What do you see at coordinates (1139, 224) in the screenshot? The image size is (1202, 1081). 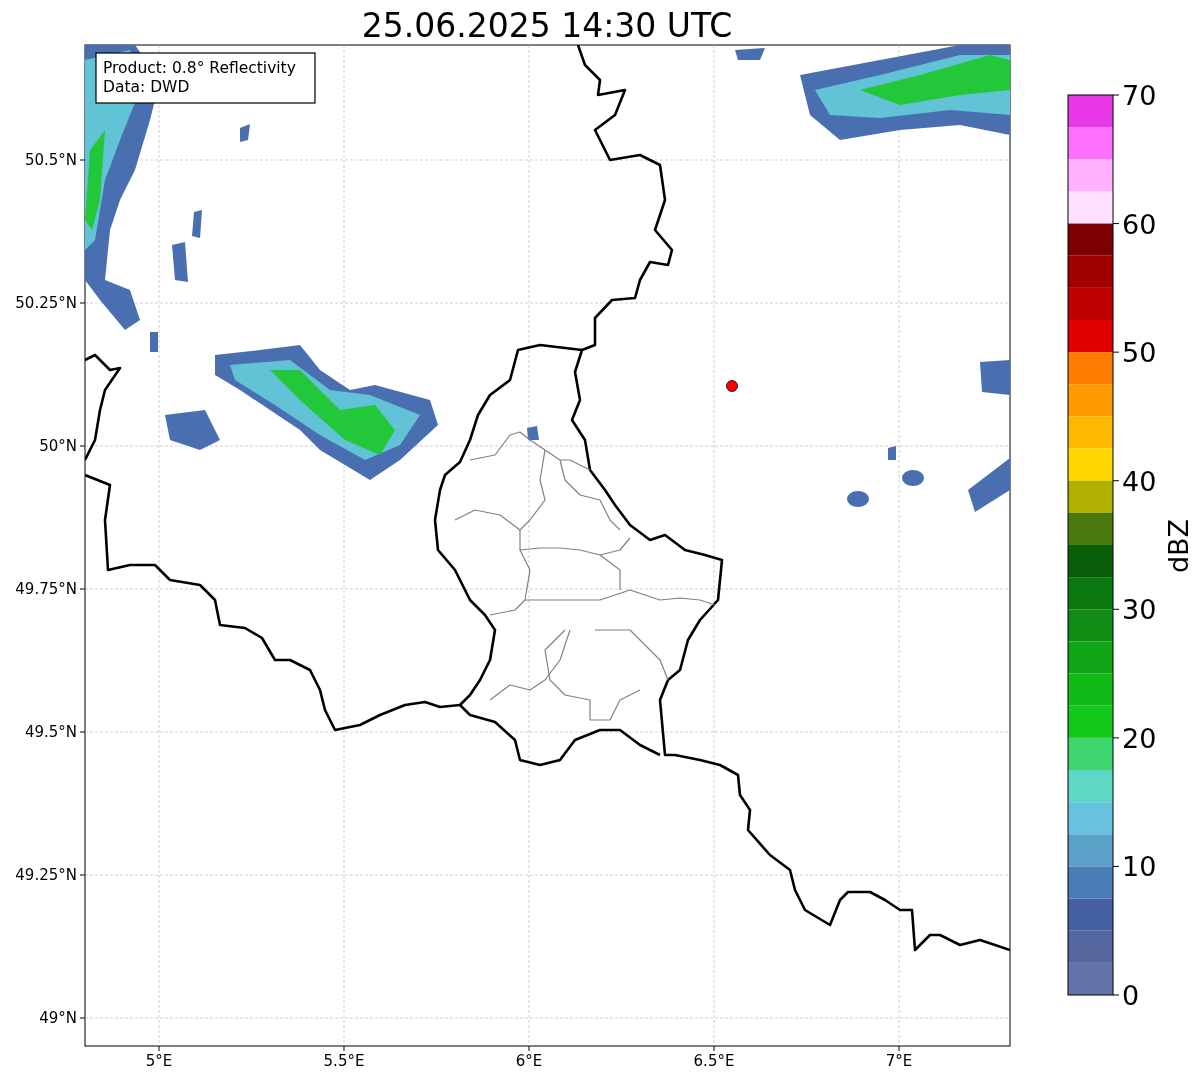 I see `colorbar-tick-label: 60` at bounding box center [1139, 224].